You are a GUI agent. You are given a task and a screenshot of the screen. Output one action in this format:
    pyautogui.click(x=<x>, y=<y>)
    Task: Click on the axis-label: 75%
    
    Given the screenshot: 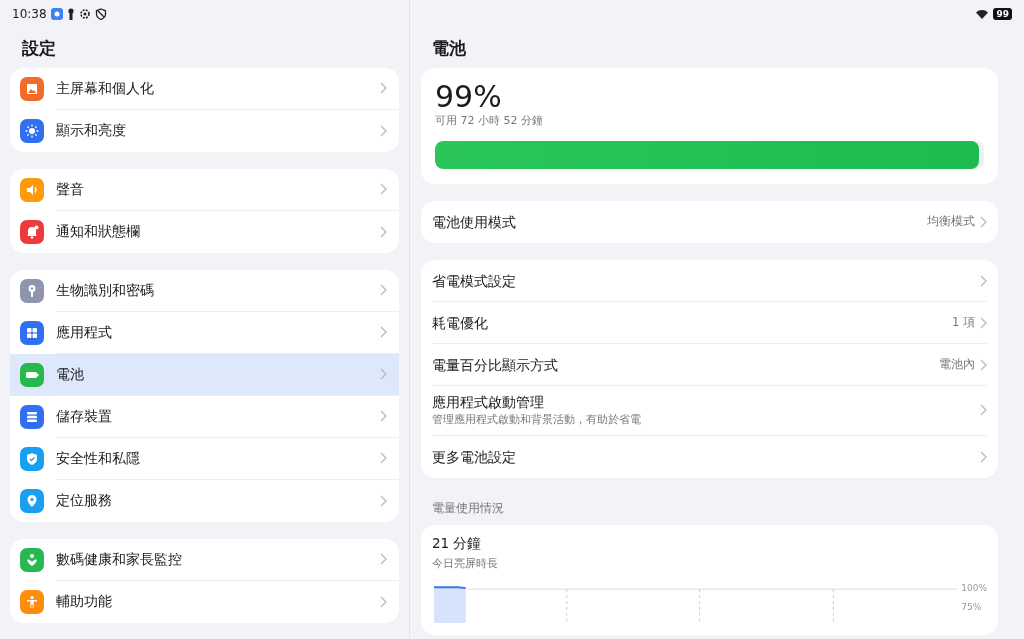 What is the action you would take?
    pyautogui.click(x=972, y=607)
    